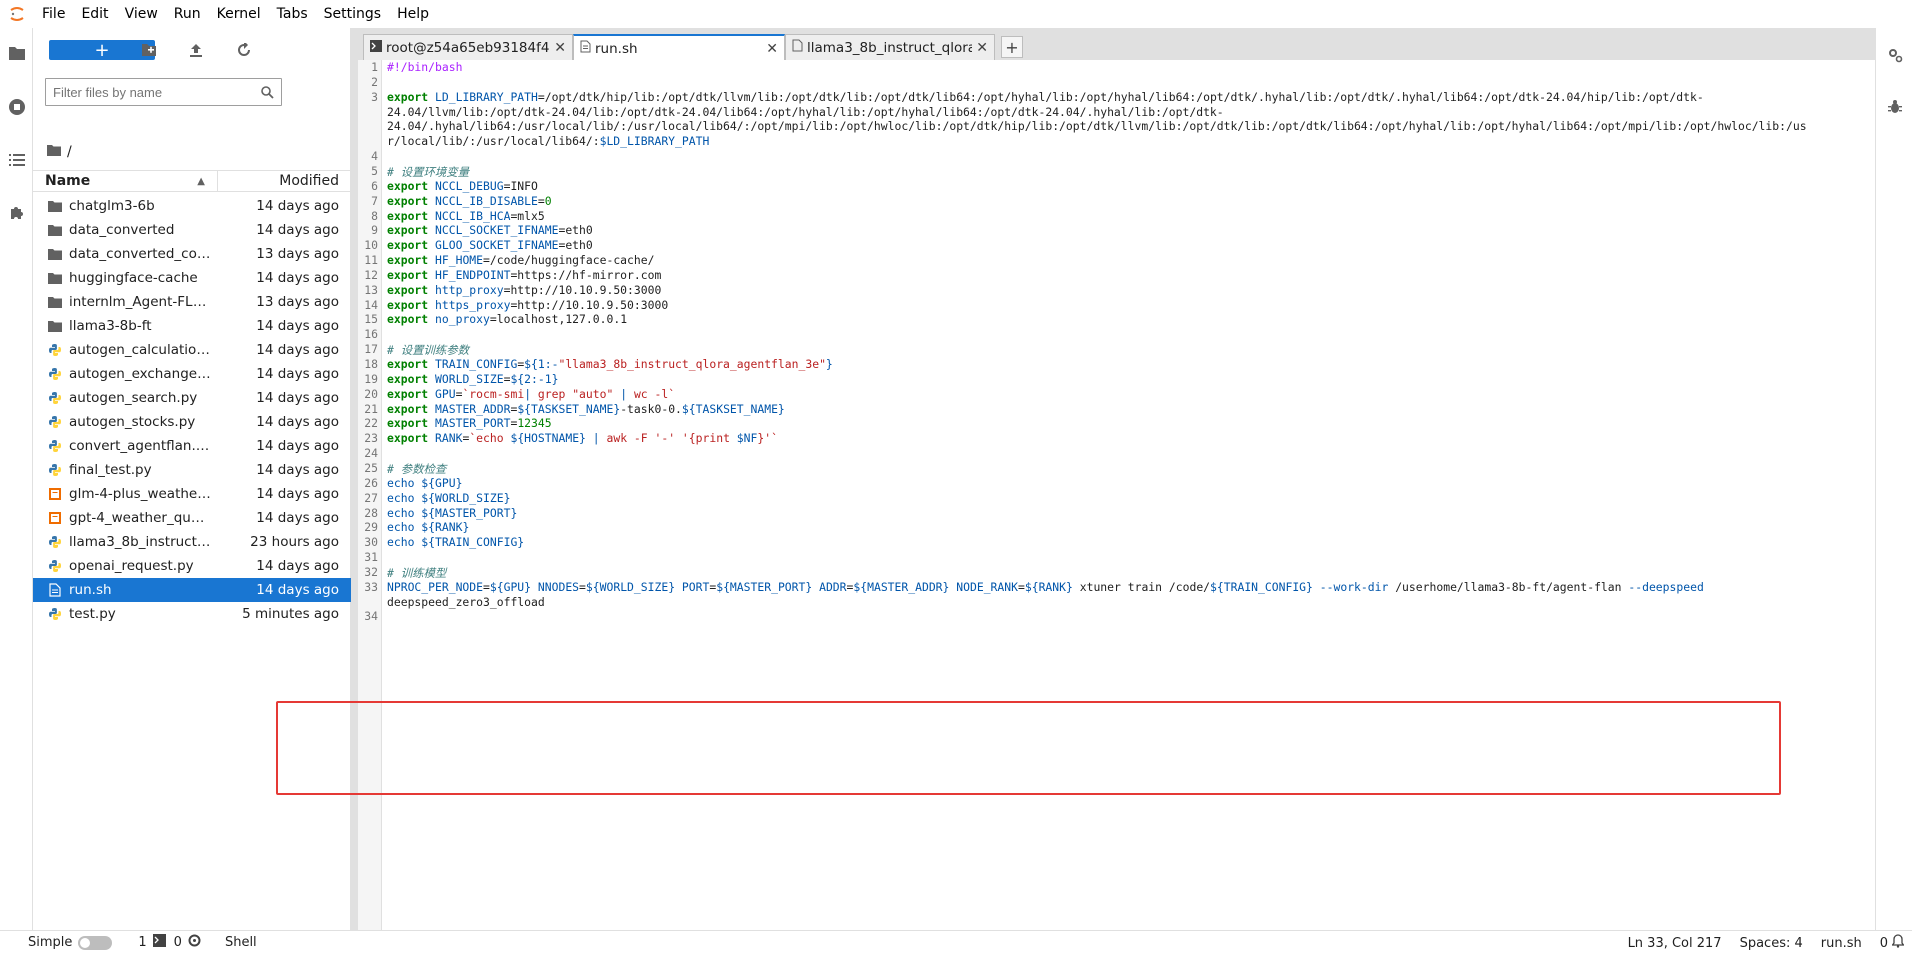  Describe the element at coordinates (413, 14) in the screenshot. I see `menu-help: Help` at that location.